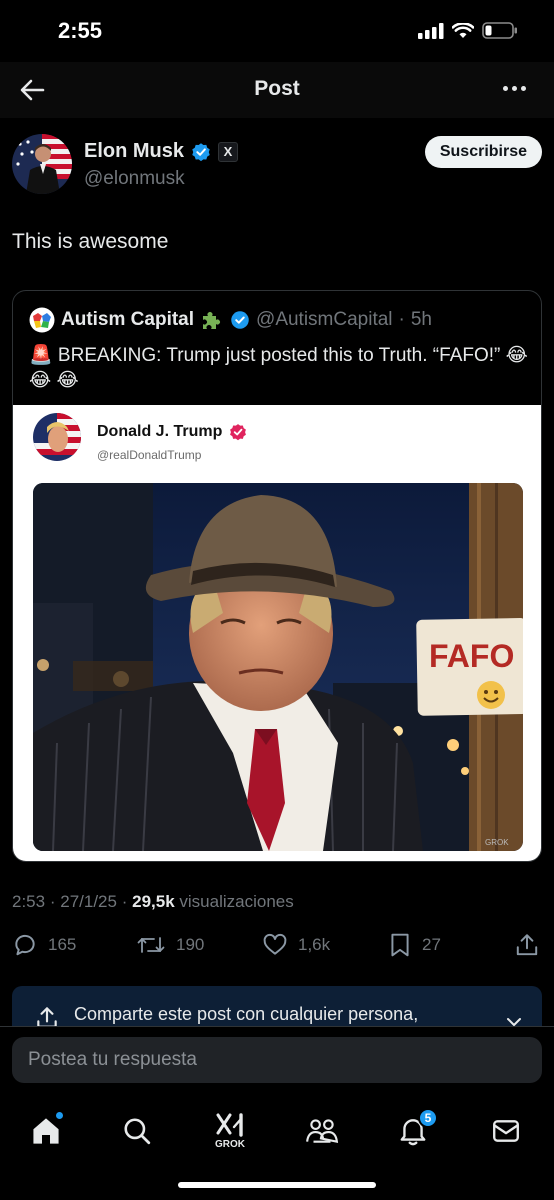 The image size is (554, 1200). Describe the element at coordinates (497, 842) in the screenshot. I see `grok-watermark: GROK` at that location.